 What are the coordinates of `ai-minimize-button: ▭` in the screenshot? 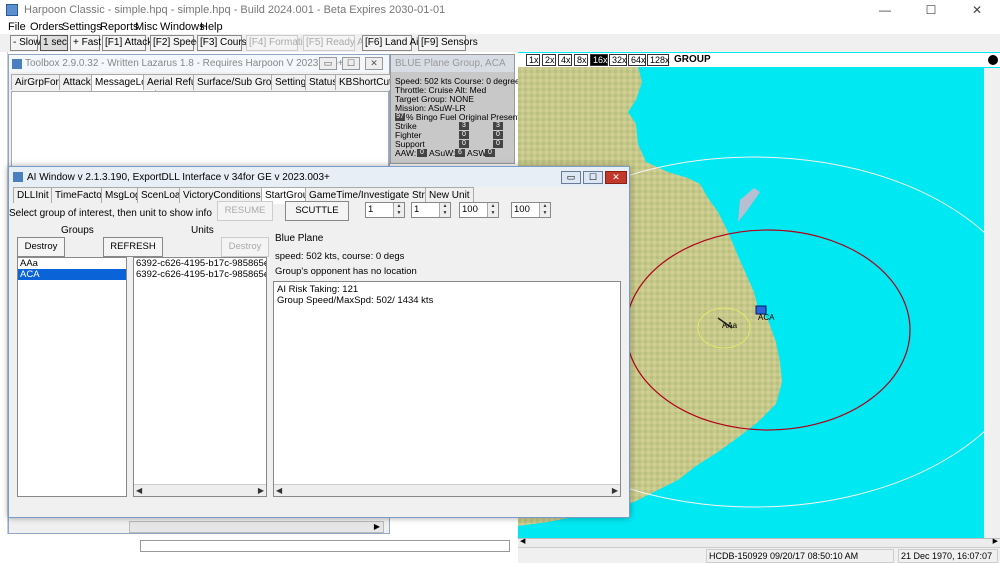 It's located at (571, 177).